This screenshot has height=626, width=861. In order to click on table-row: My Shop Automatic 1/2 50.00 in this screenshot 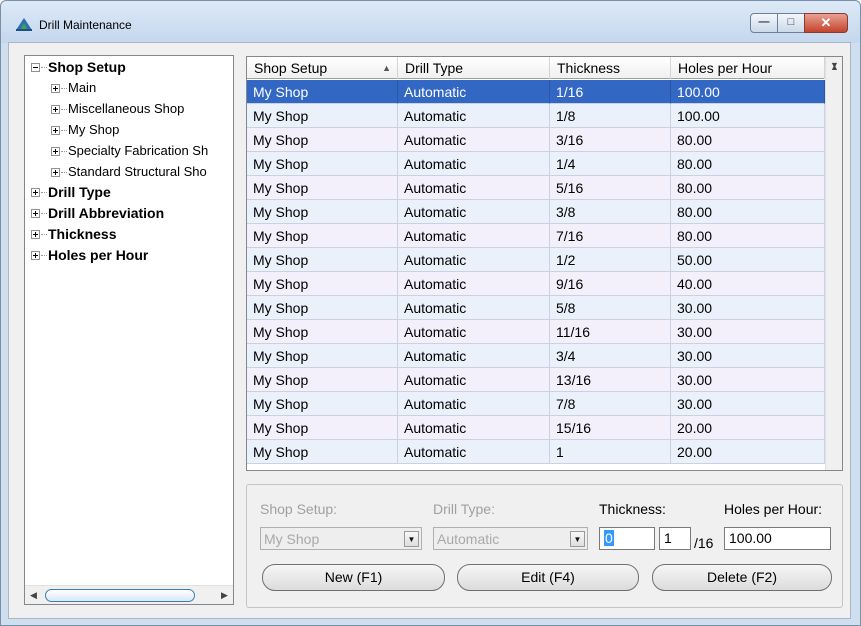, I will do `click(536, 260)`.